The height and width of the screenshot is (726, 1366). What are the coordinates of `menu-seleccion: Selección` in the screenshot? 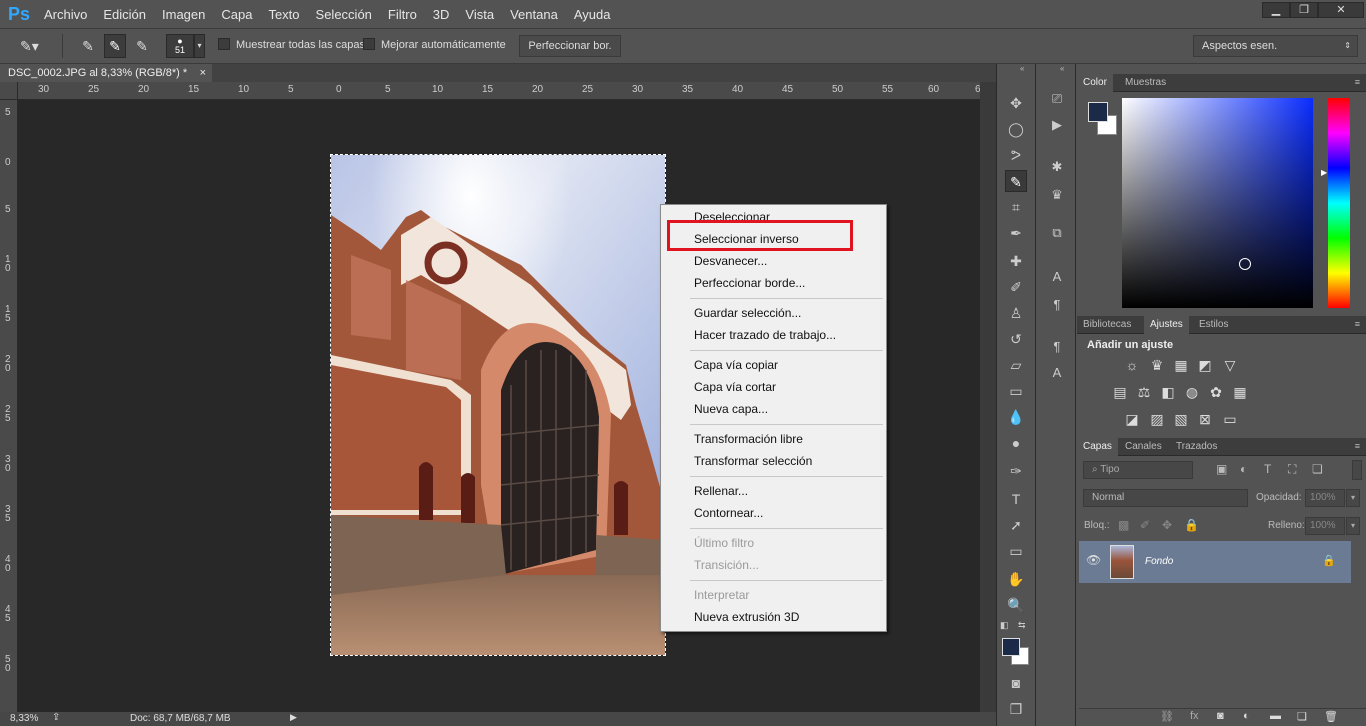 It's located at (344, 14).